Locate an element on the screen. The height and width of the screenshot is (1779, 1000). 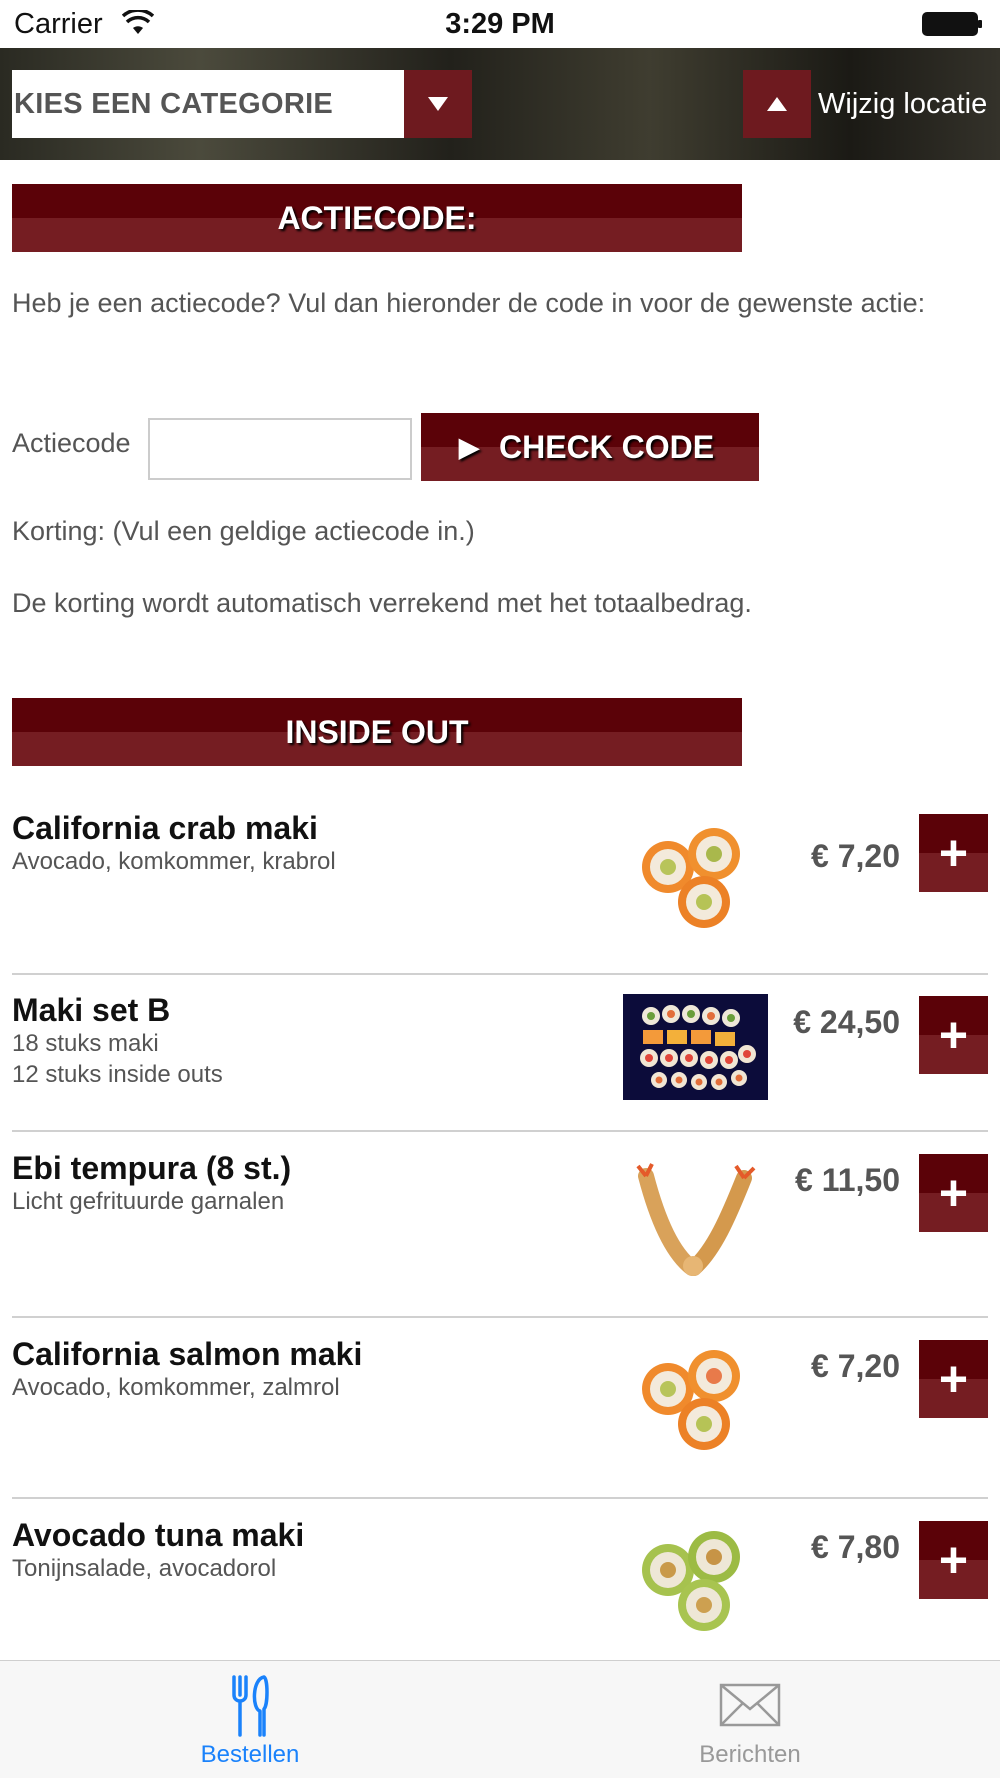
battery-icon is located at coordinates (952, 24).